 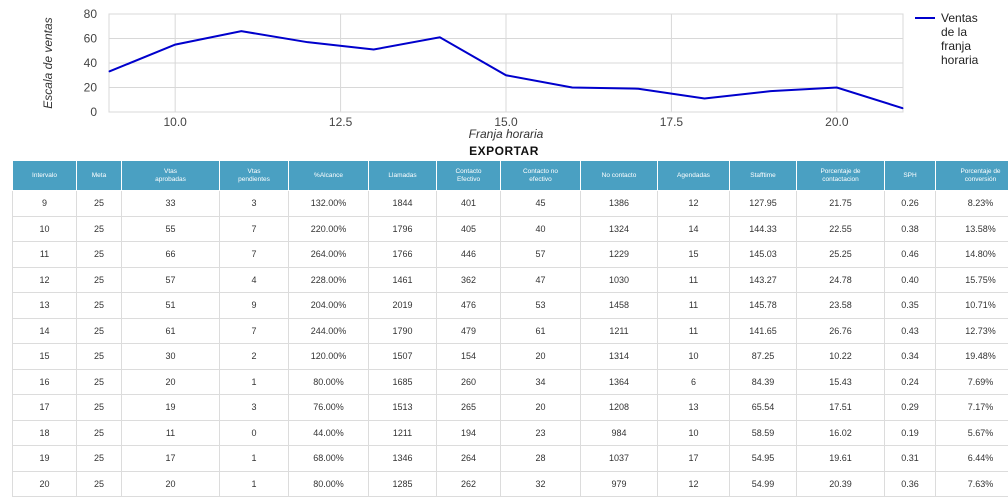 What do you see at coordinates (840, 175) in the screenshot?
I see `column-header: Porcentaje de contactacion` at bounding box center [840, 175].